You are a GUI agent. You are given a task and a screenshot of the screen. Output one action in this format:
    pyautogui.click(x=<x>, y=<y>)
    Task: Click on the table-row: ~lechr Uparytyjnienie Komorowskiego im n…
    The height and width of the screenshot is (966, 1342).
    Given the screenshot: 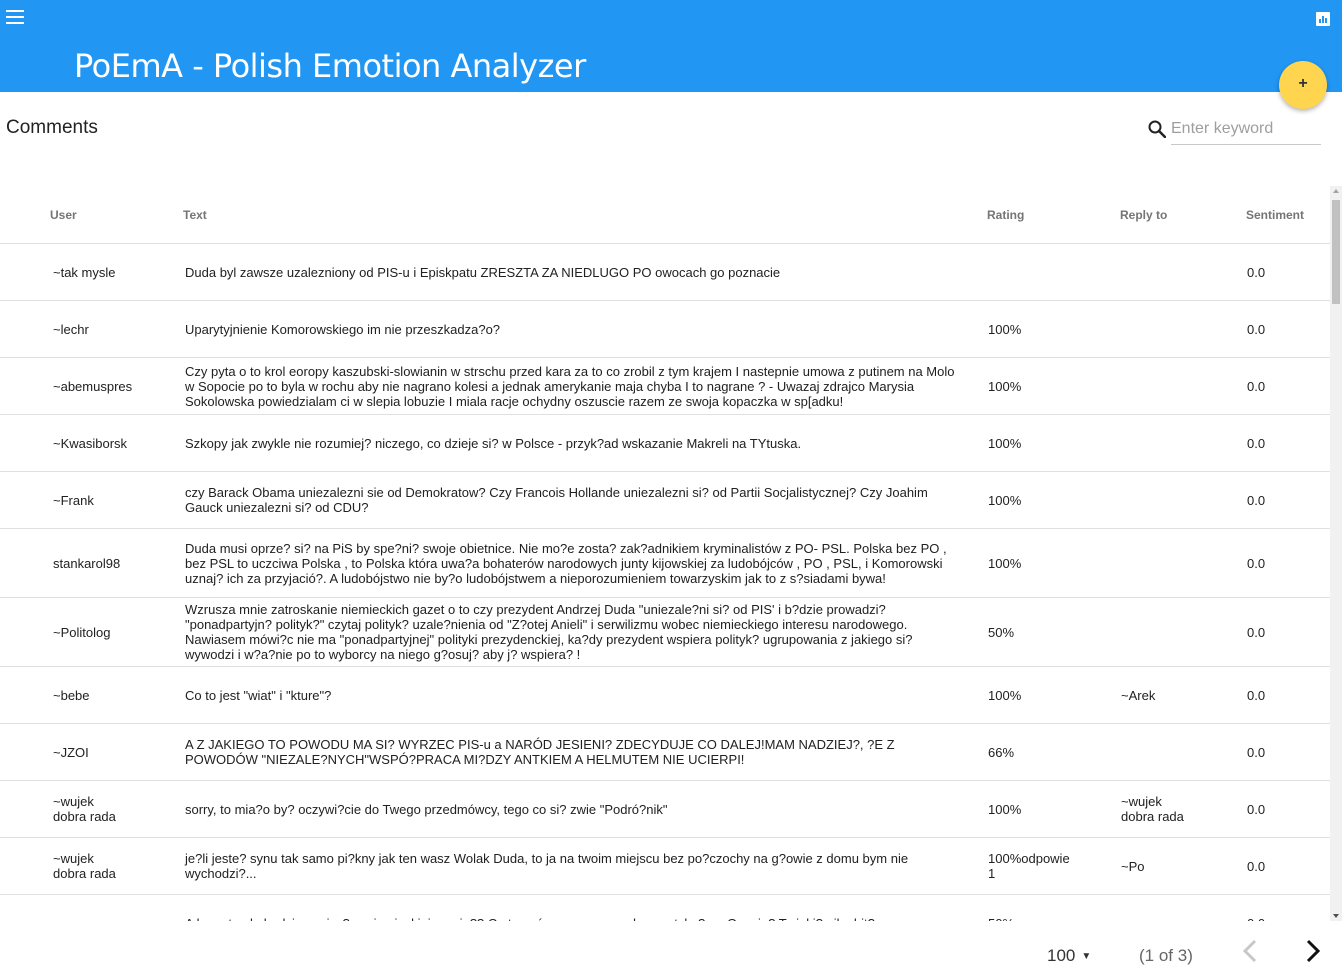 What is the action you would take?
    pyautogui.click(x=665, y=329)
    